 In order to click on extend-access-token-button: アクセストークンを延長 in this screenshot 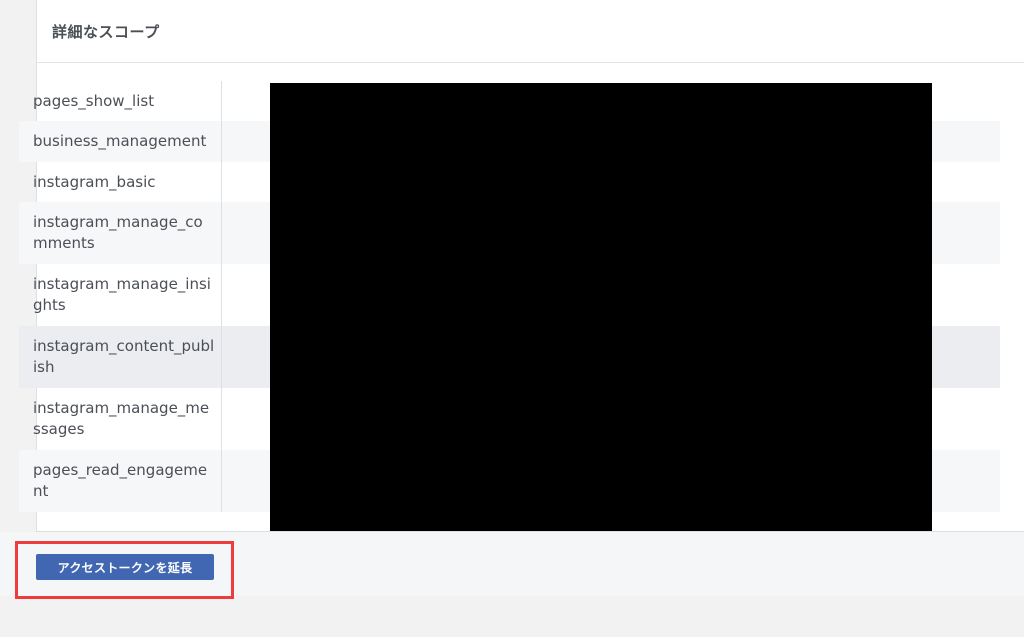, I will do `click(125, 567)`.